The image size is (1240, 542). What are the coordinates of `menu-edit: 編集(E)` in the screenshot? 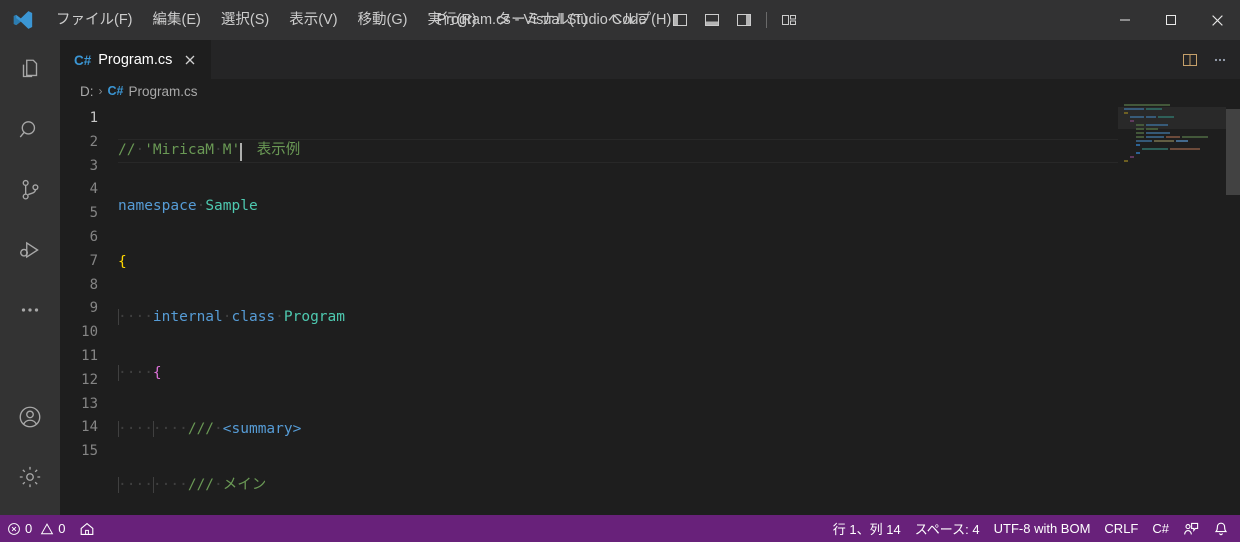 It's located at (177, 20).